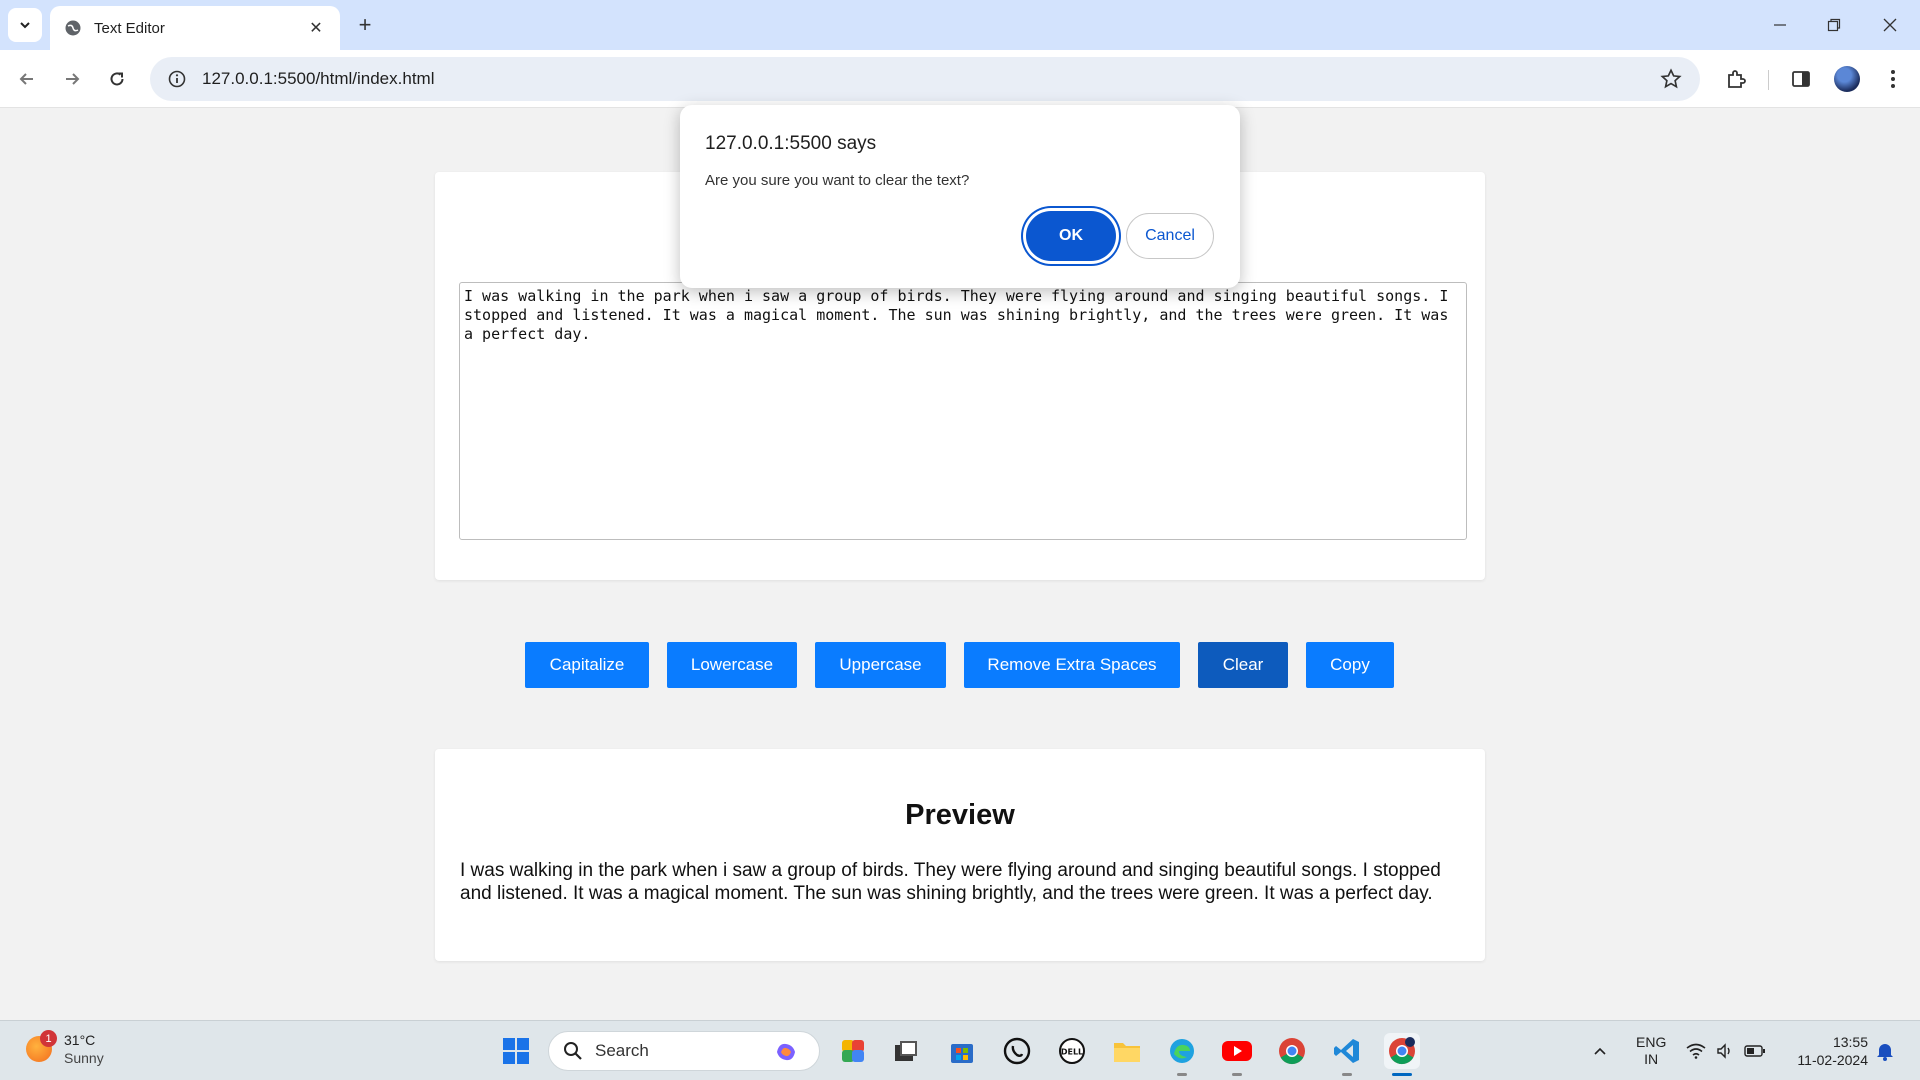  I want to click on svg-text: DELL, so click(1072, 1052).